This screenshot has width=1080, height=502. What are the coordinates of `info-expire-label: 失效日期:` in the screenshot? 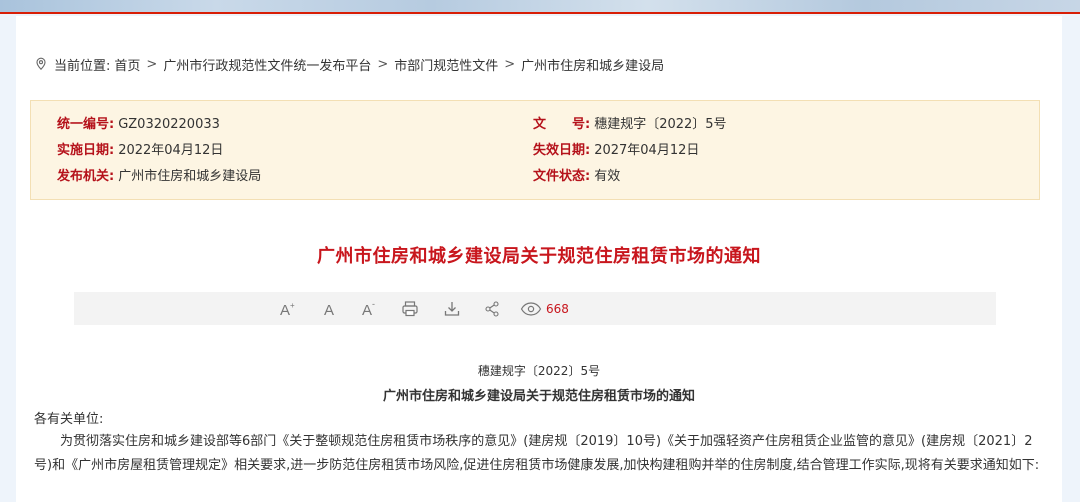 It's located at (562, 150).